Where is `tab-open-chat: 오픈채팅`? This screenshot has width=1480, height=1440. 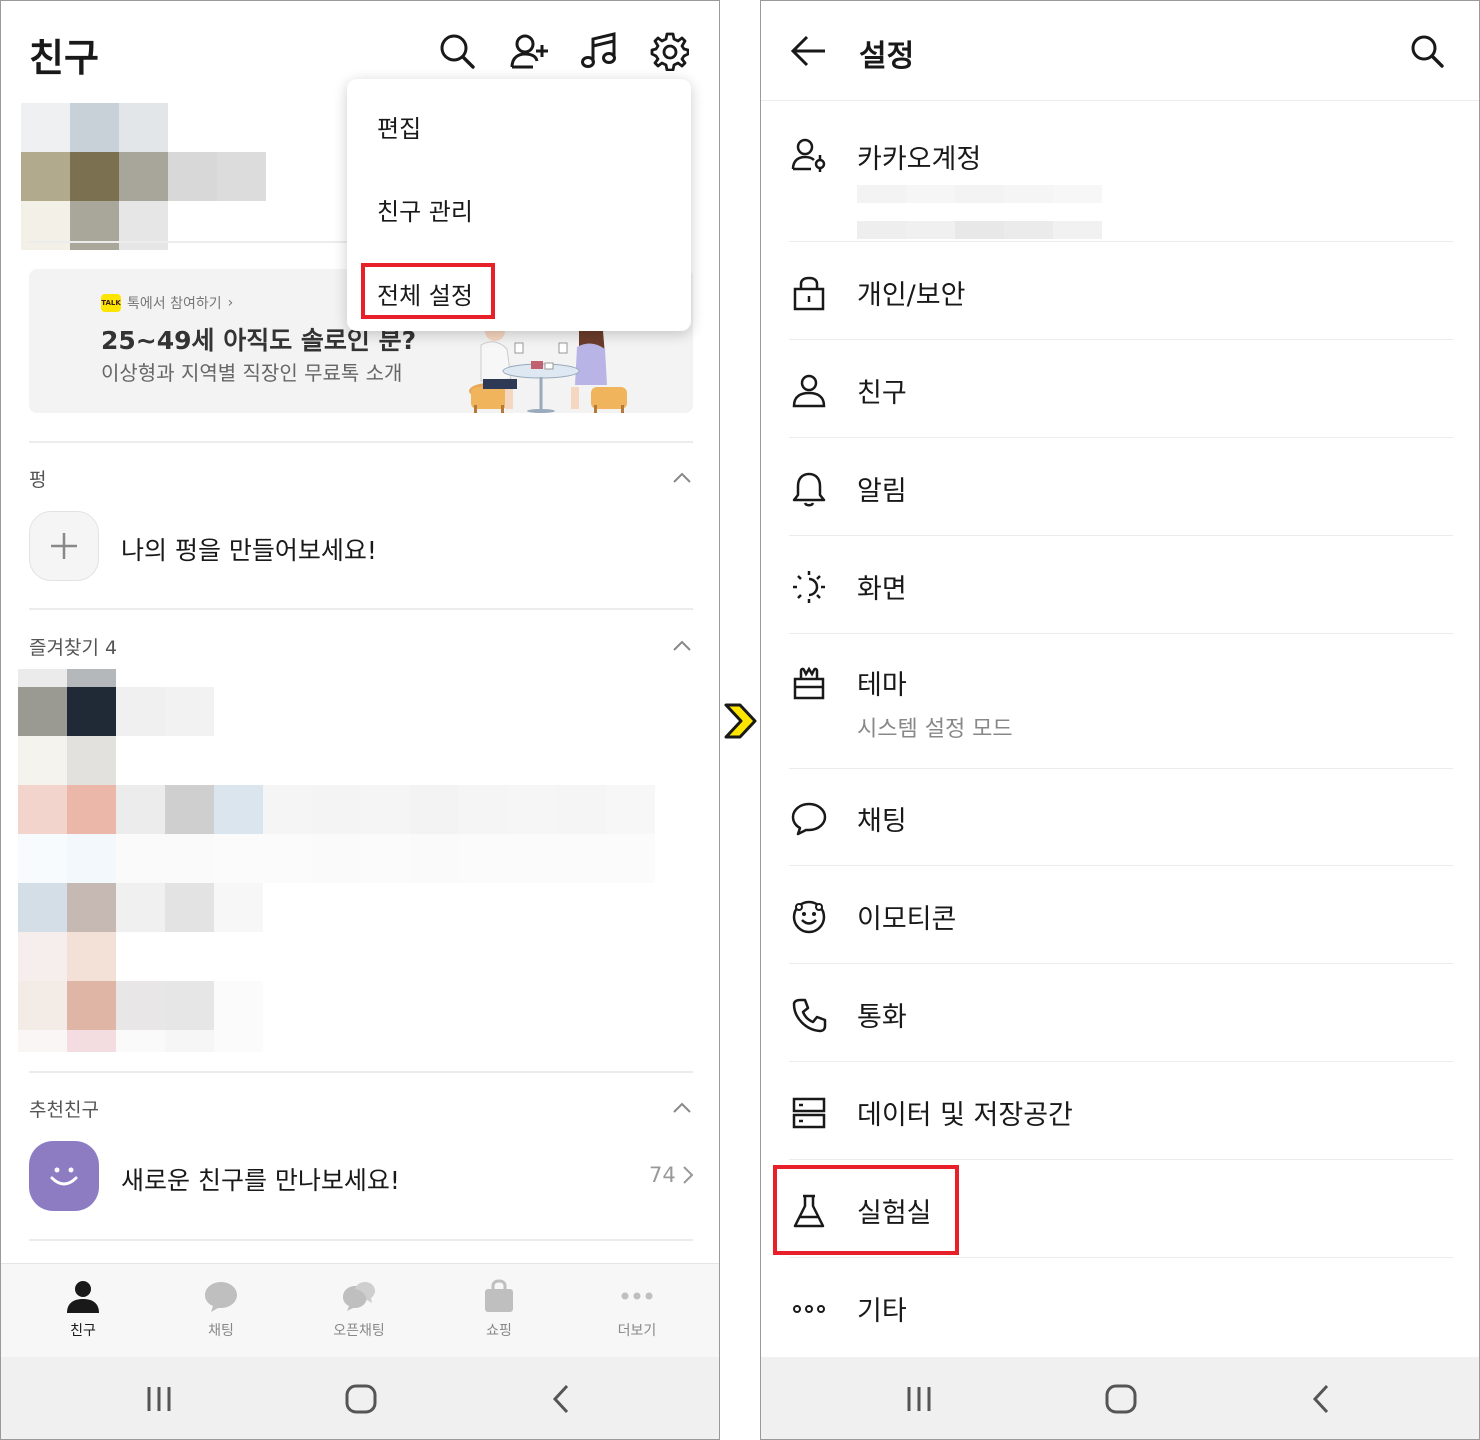
tab-open-chat: 오픈채팅 is located at coordinates (359, 1309).